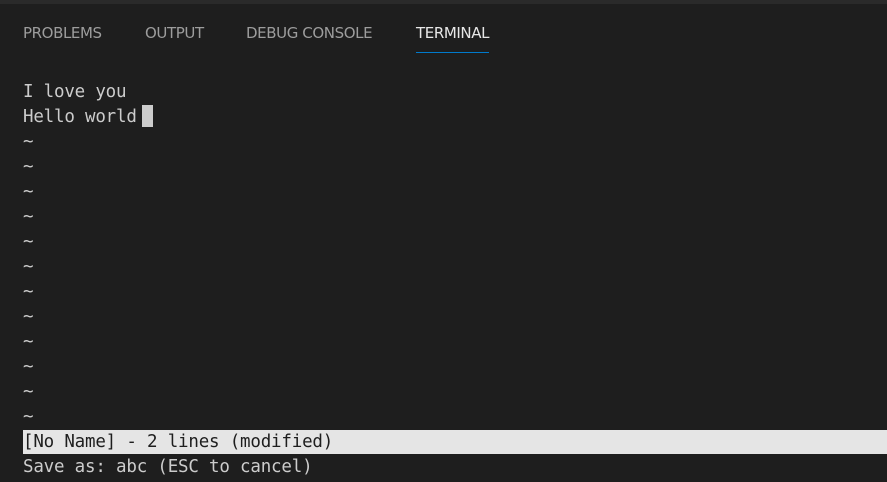 Image resolution: width=887 pixels, height=482 pixels. What do you see at coordinates (80, 117) in the screenshot?
I see `editor-line-2-text: Hello world` at bounding box center [80, 117].